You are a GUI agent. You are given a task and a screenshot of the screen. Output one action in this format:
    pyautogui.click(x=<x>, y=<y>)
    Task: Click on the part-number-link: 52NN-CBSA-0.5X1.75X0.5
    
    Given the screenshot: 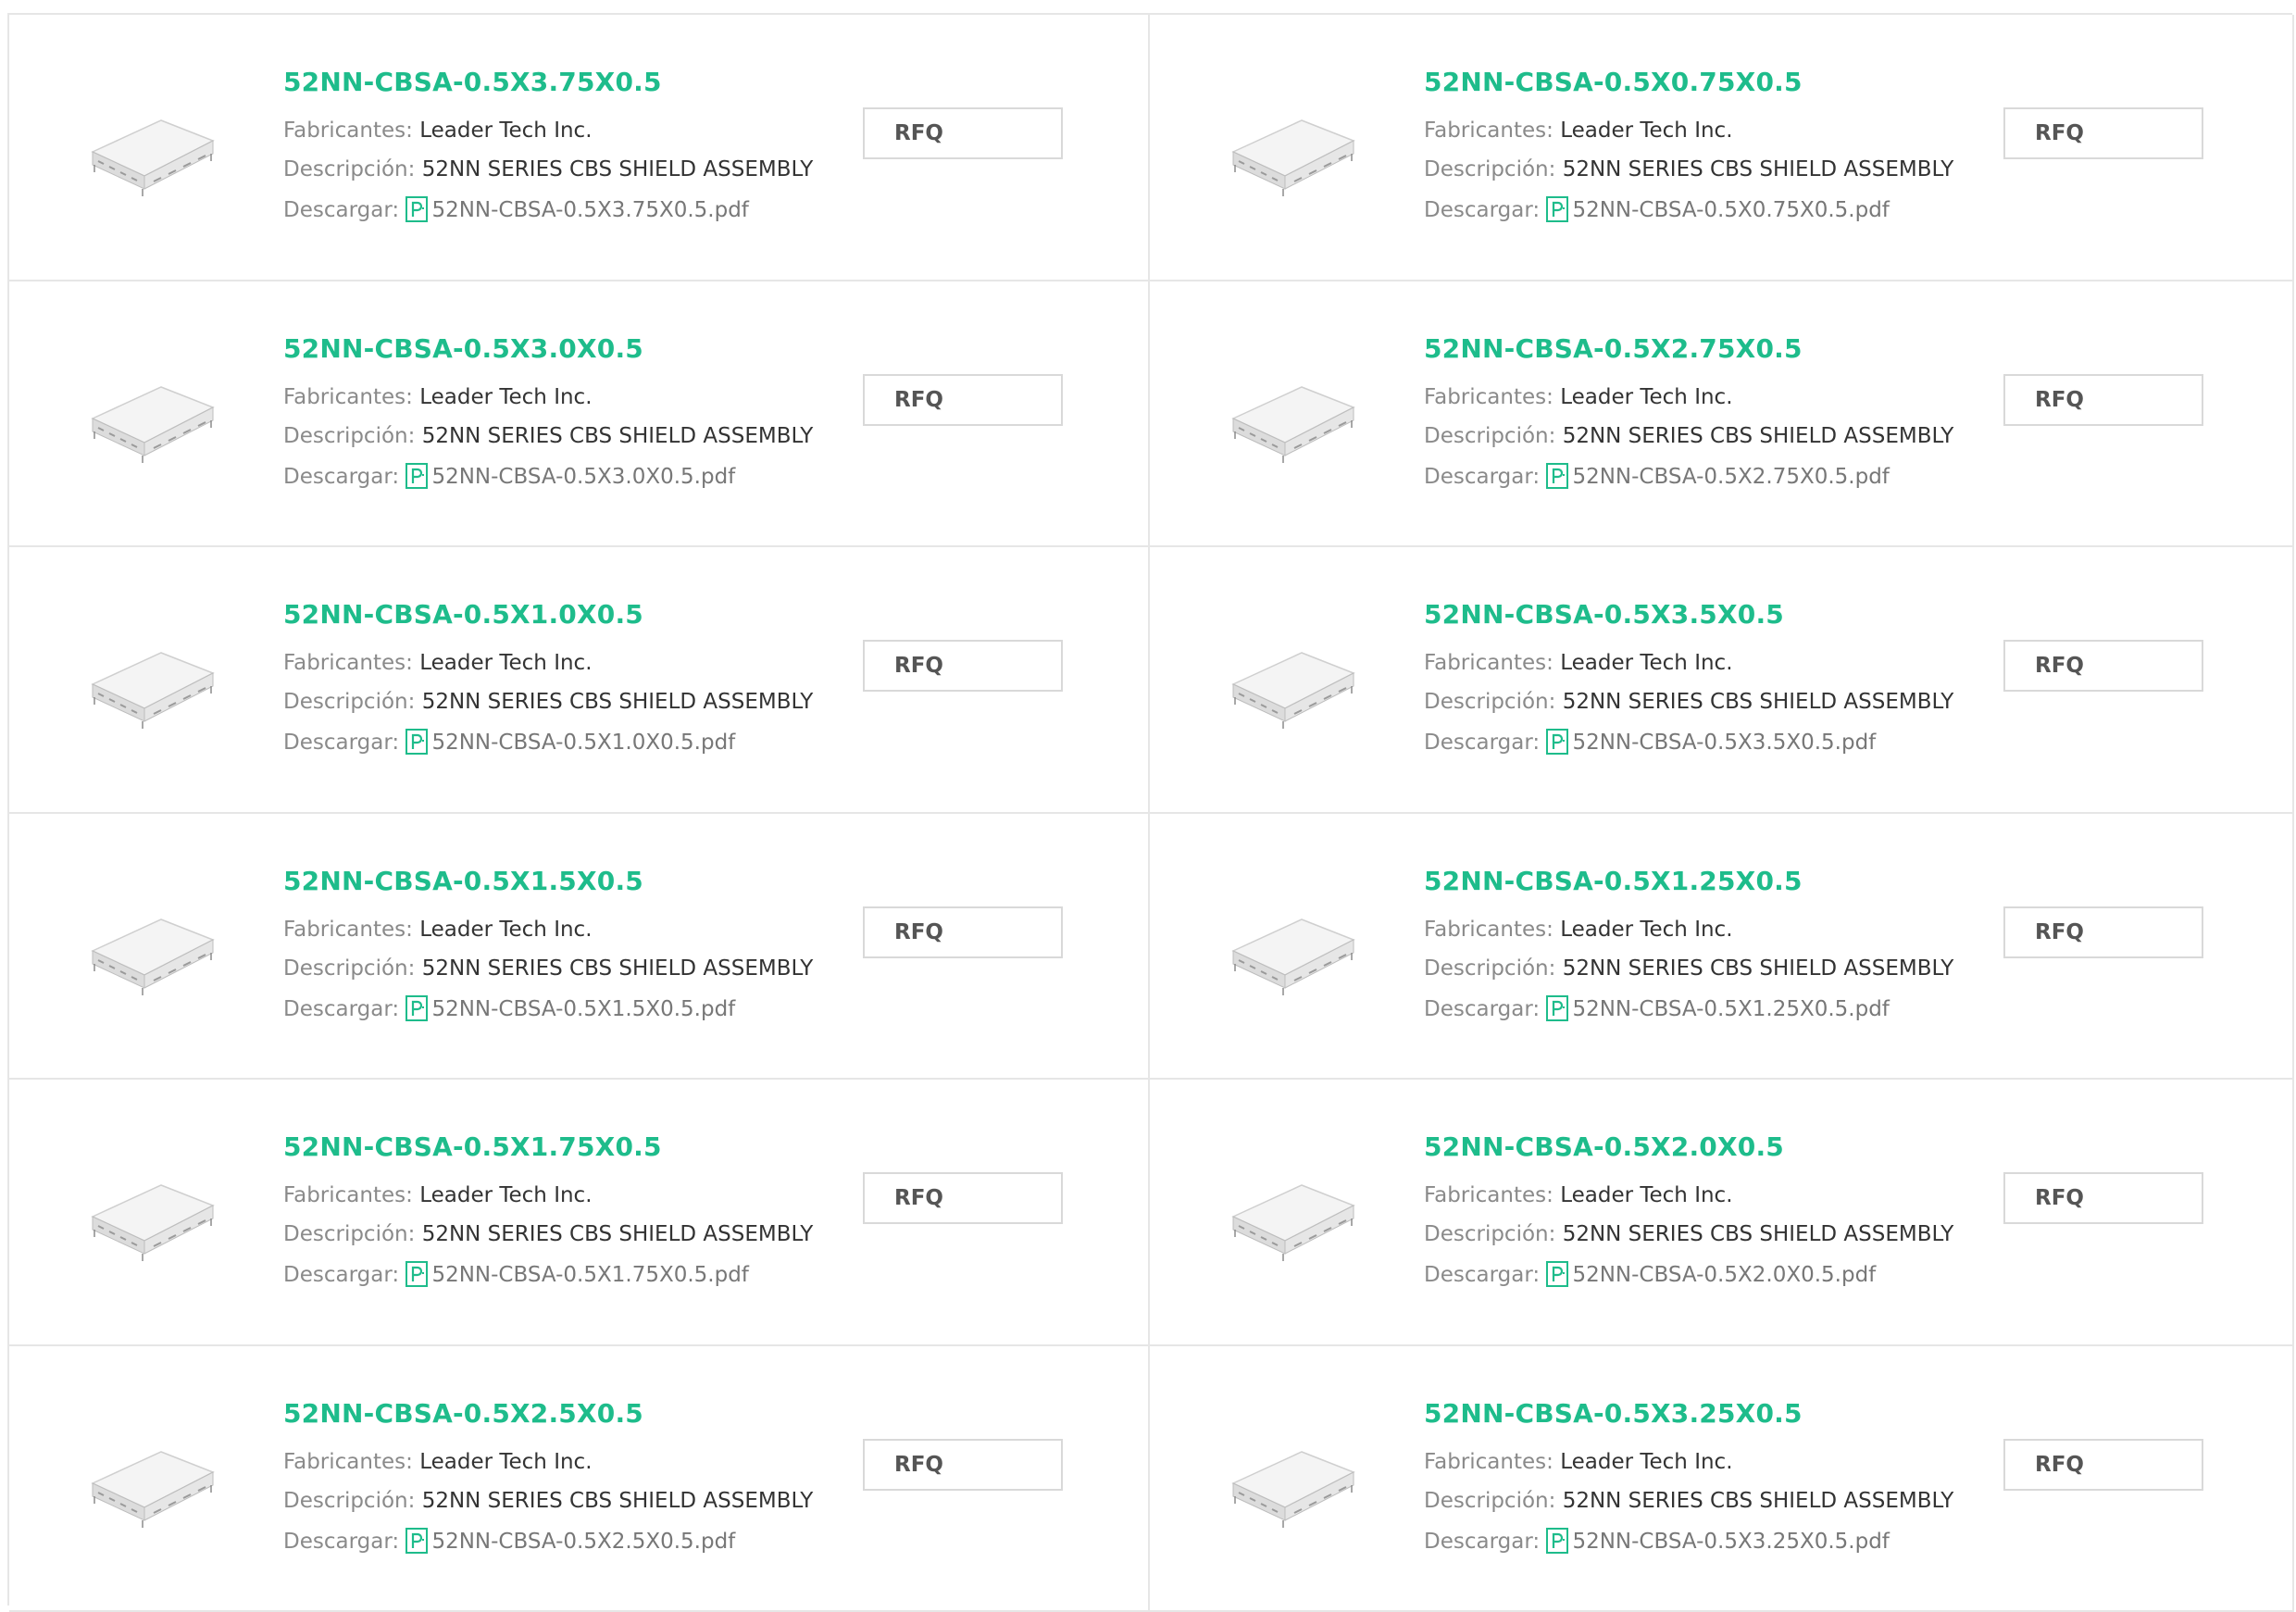 What is the action you would take?
    pyautogui.click(x=472, y=1146)
    